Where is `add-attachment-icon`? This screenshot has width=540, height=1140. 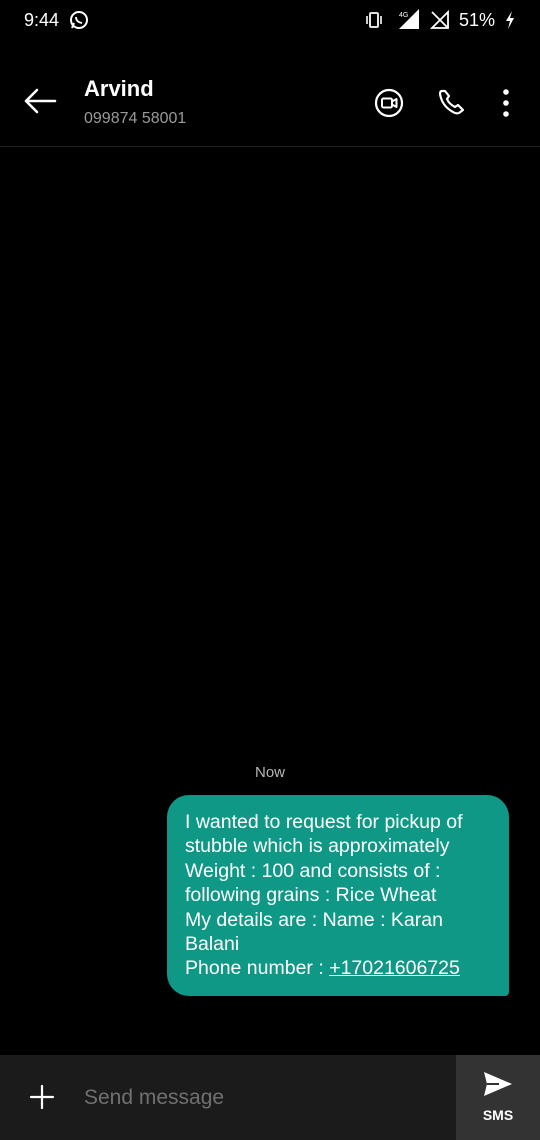
add-attachment-icon is located at coordinates (42, 1097).